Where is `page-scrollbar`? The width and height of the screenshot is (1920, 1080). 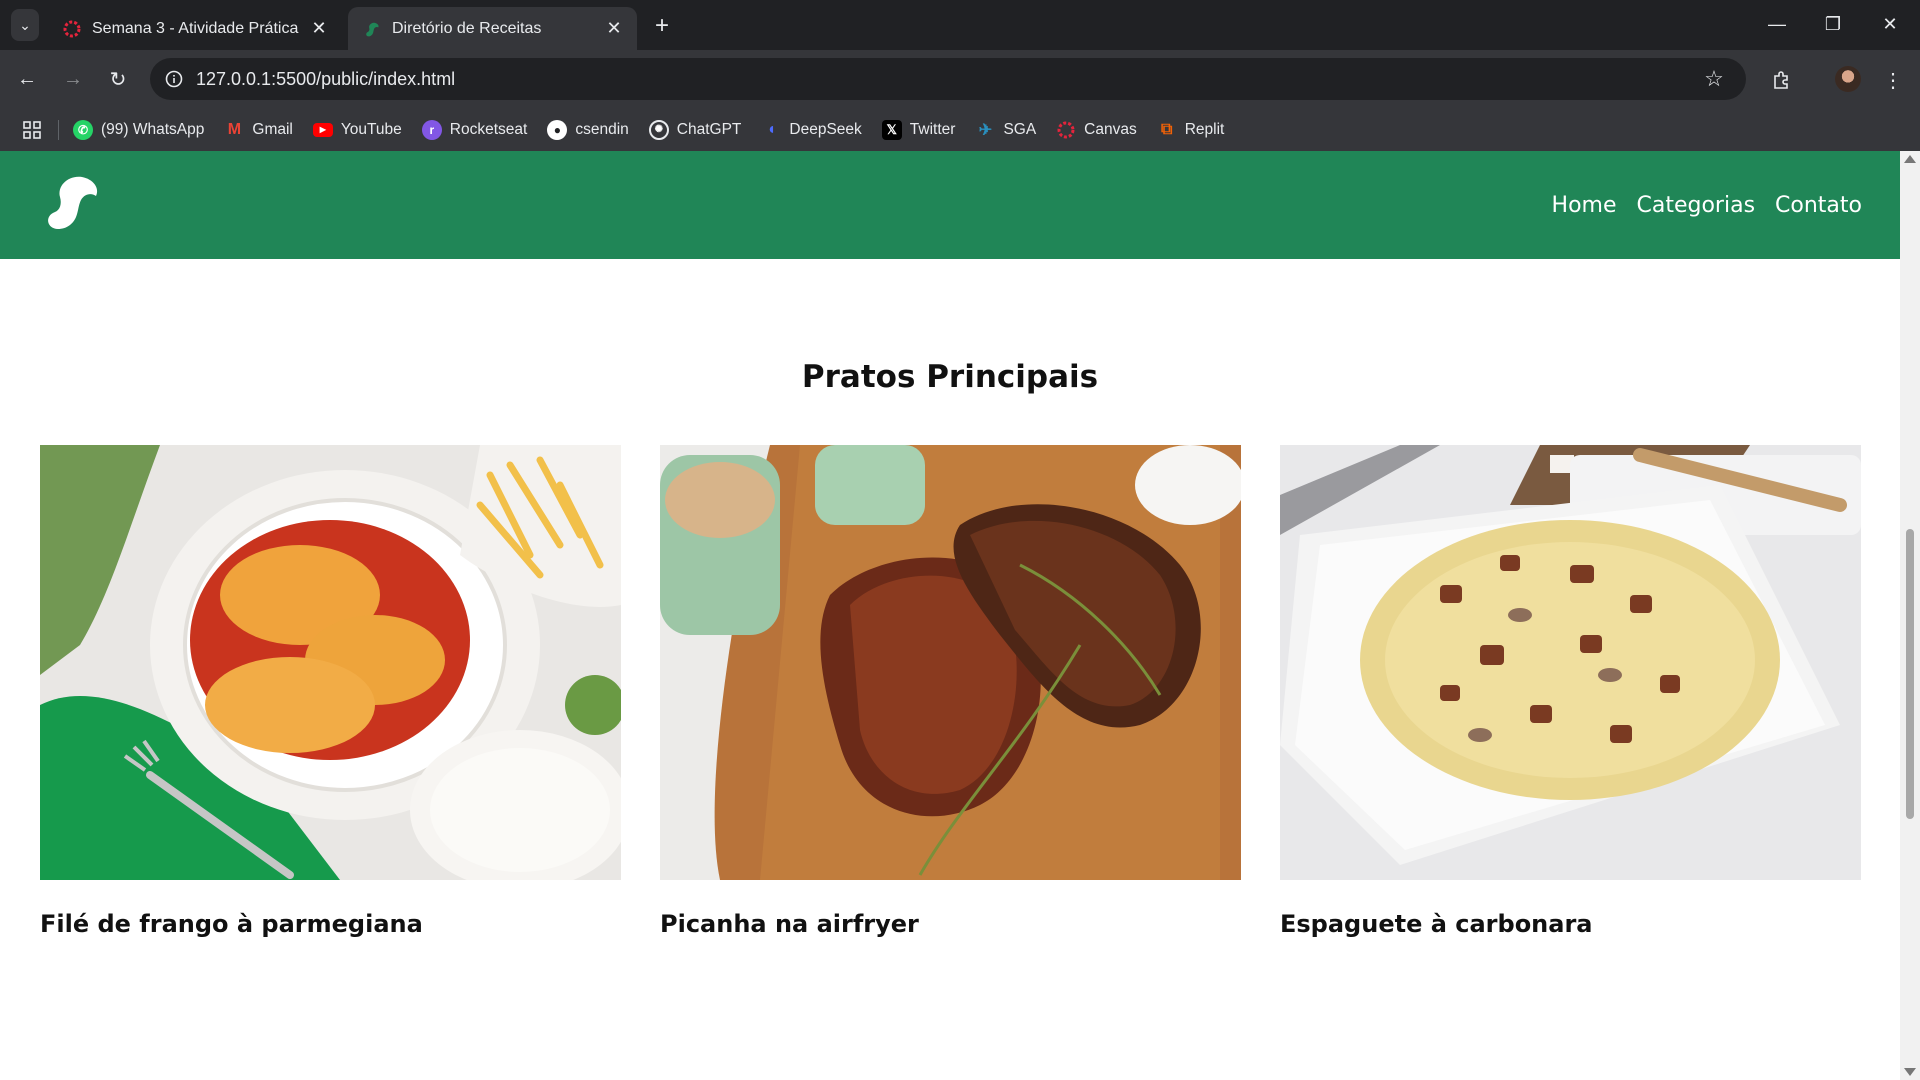 page-scrollbar is located at coordinates (1910, 615).